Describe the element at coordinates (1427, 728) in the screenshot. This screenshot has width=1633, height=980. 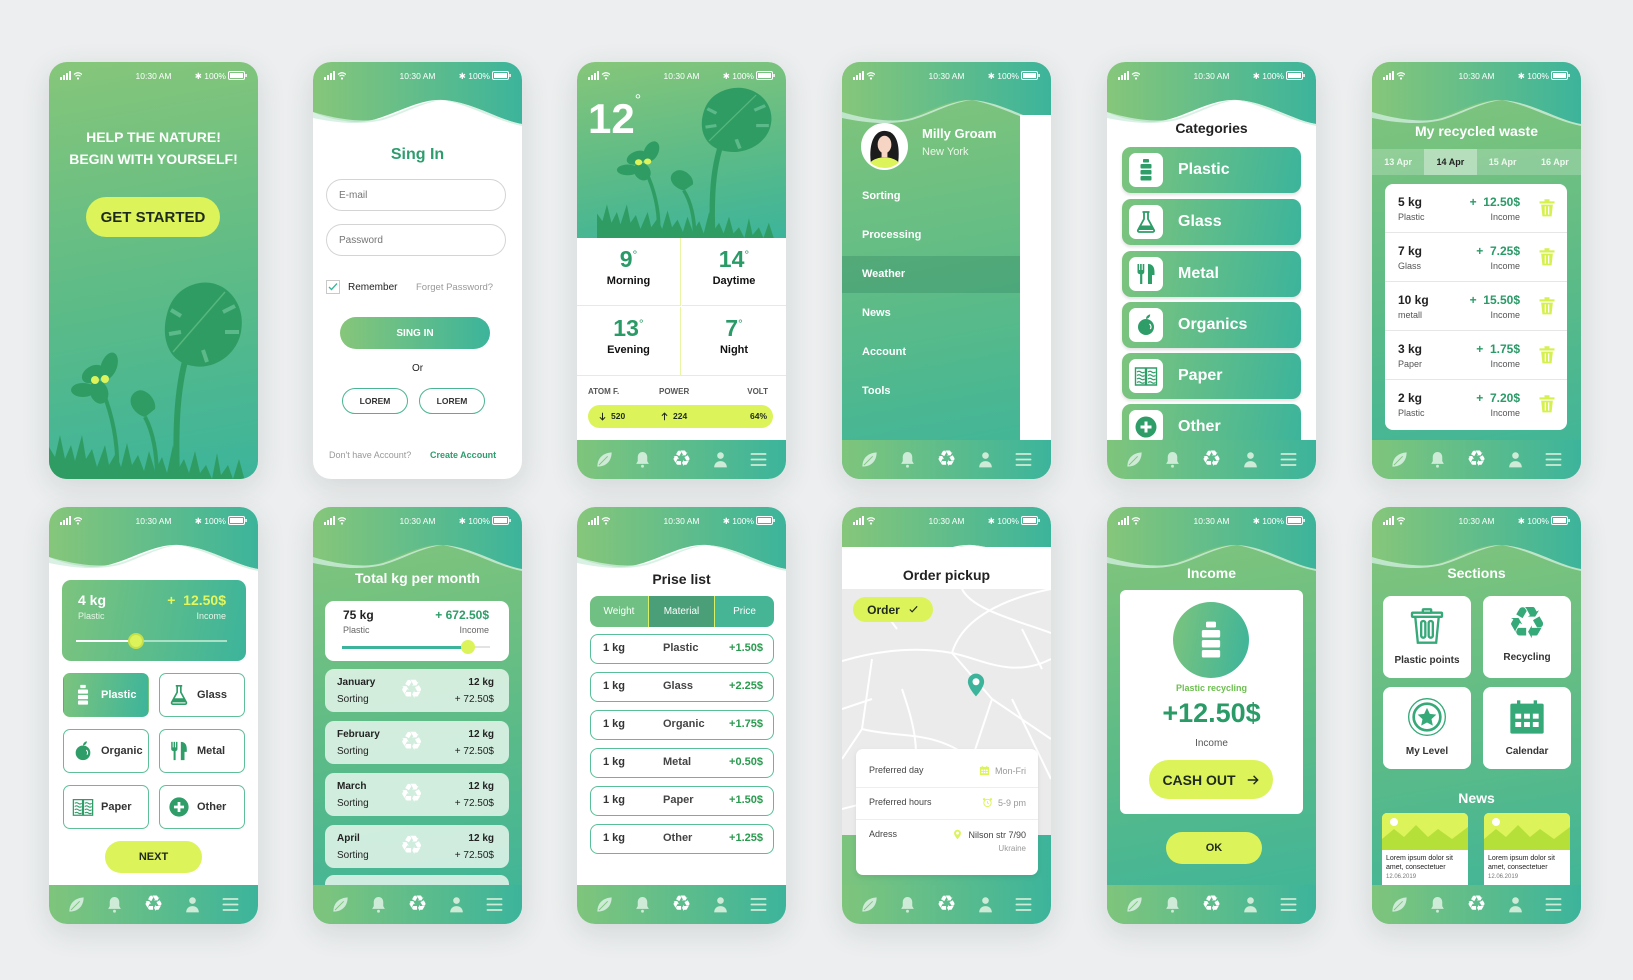
I see `section-tile-my-level: My Level` at that location.